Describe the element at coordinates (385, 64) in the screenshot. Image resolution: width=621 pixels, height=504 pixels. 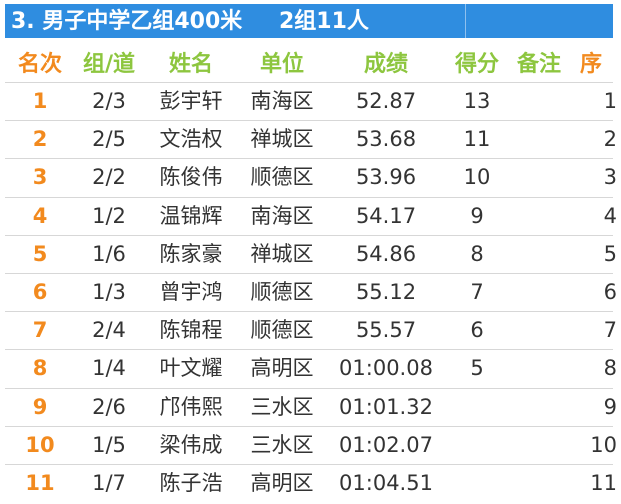
I see `header-result: 成绩` at that location.